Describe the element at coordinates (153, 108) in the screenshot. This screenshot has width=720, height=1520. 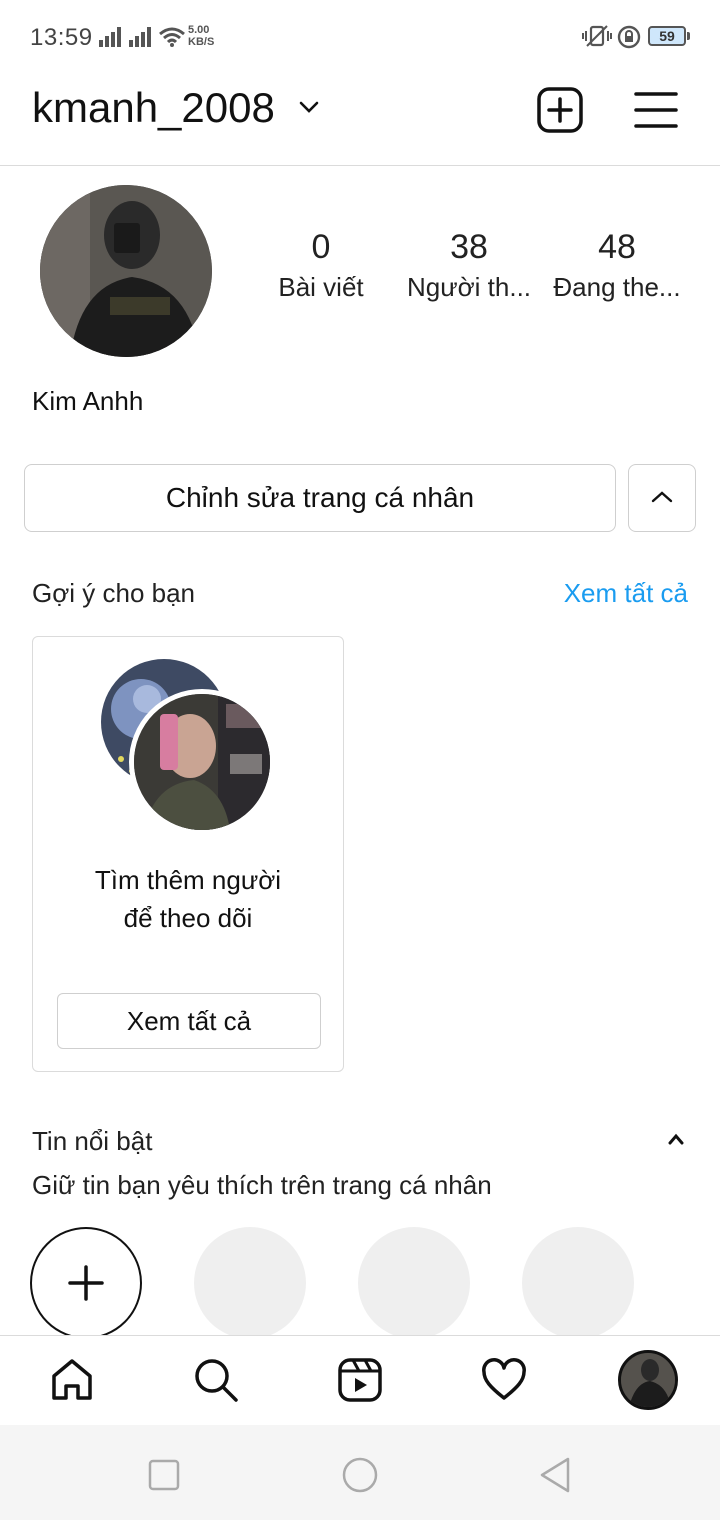
I see `username: kmanh_2008` at that location.